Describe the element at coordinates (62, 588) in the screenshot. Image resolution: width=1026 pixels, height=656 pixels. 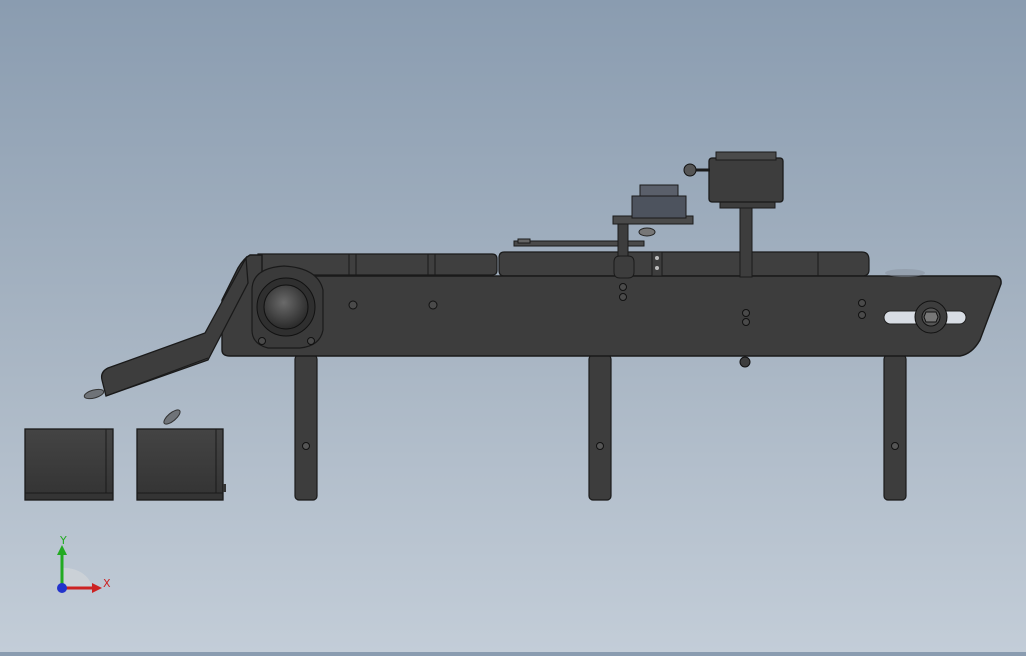
I see `z-axis-arrow` at that location.